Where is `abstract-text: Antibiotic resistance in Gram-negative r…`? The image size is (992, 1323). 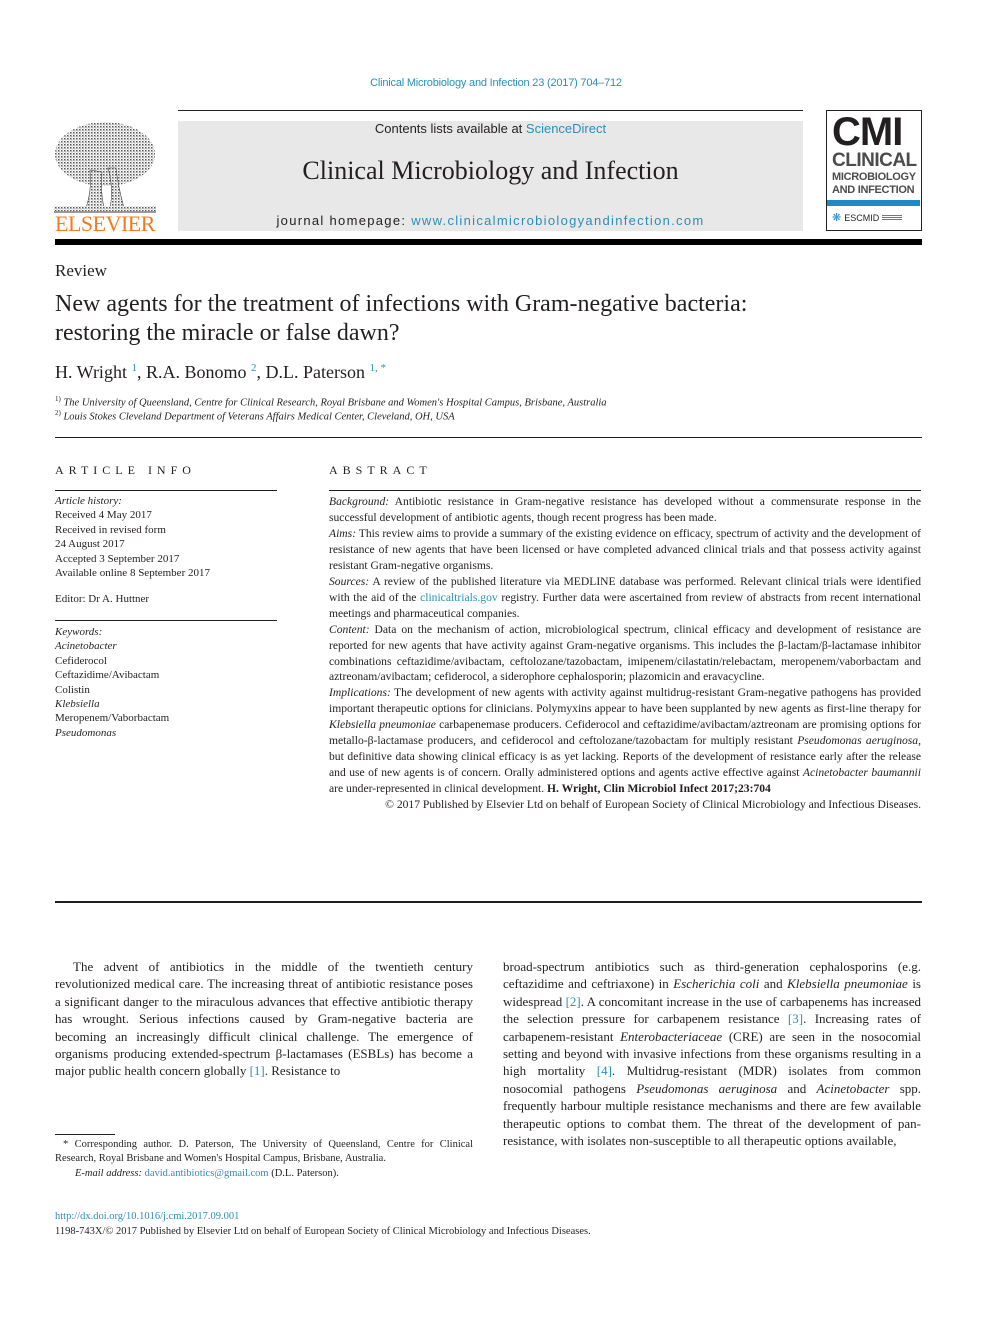 abstract-text: Antibiotic resistance in Gram-negative r… is located at coordinates (625, 509).